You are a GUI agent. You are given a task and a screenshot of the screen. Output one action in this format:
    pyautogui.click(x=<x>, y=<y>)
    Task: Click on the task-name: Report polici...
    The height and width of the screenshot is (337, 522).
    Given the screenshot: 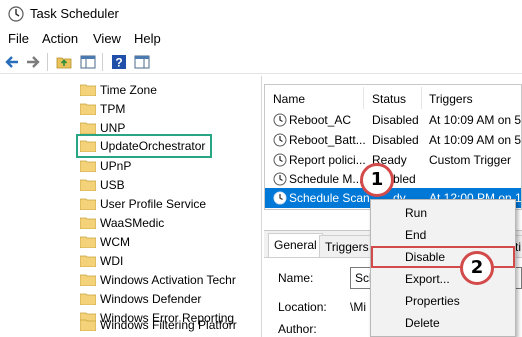 What is the action you would take?
    pyautogui.click(x=327, y=160)
    